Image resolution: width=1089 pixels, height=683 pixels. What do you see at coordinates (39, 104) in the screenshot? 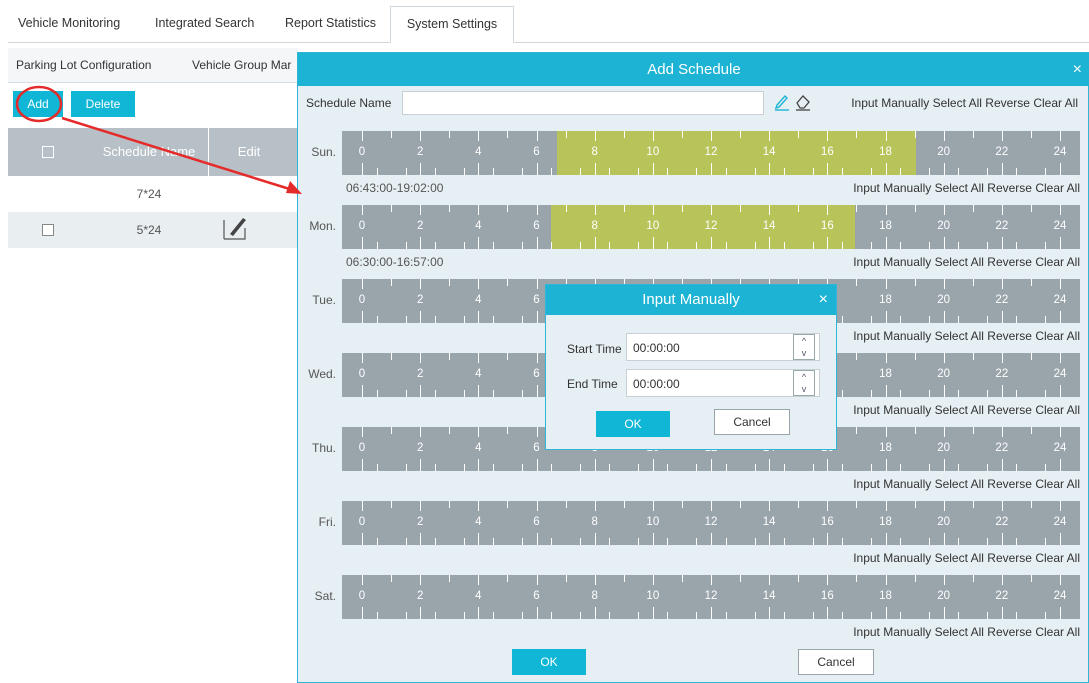
I see `annotation-circle` at bounding box center [39, 104].